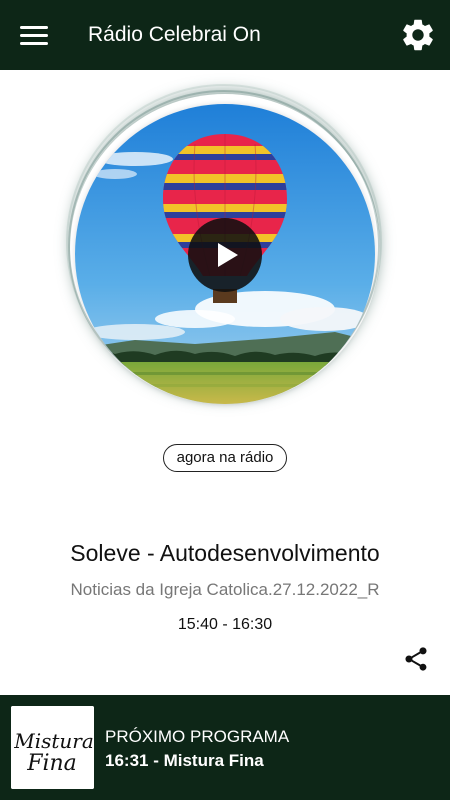 This screenshot has height=800, width=450. I want to click on hamburger-menu-icon, so click(35, 35).